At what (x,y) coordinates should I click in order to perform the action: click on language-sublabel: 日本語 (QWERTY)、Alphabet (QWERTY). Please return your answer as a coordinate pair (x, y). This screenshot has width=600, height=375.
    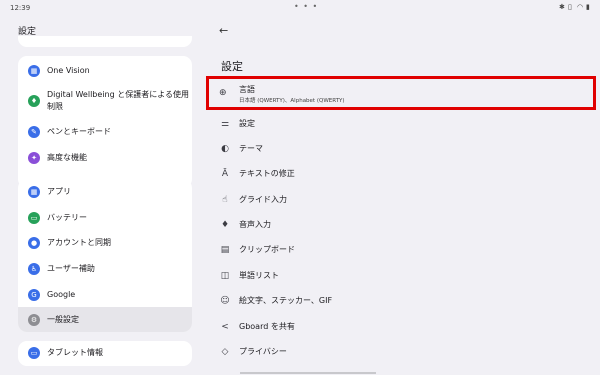
    Looking at the image, I should click on (292, 101).